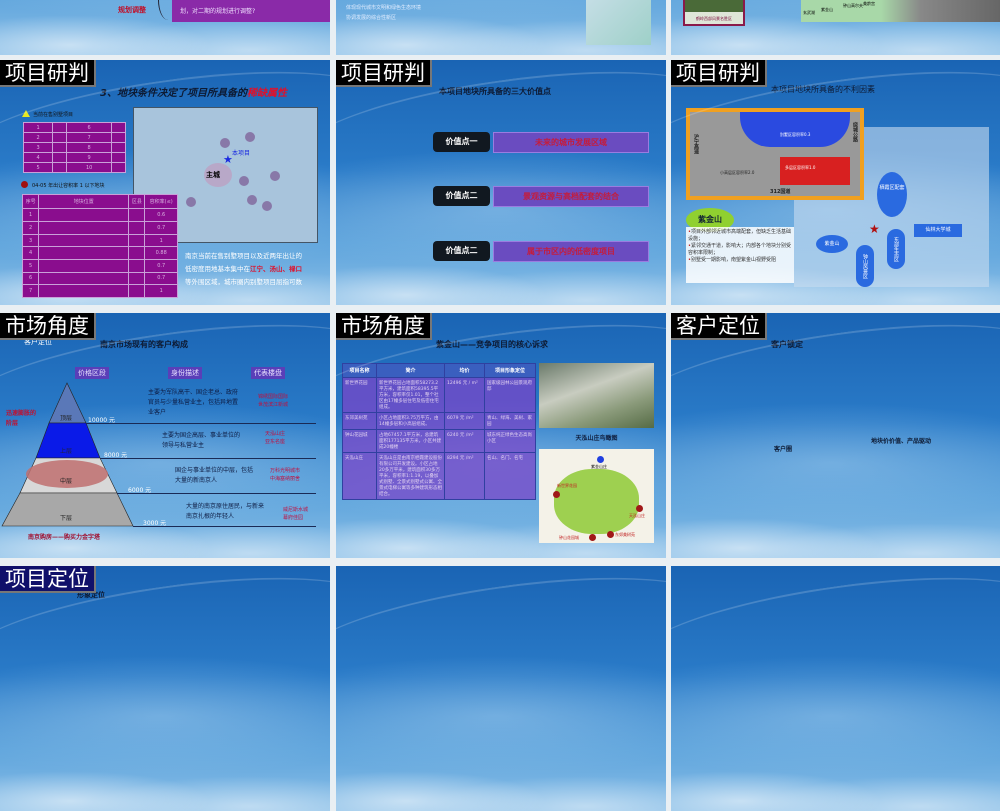 This screenshot has height=811, width=1000. I want to click on location-map: 紫金山庄 新世界花园 天泓山庄 东郊美树苑 钟山花园城, so click(596, 496).